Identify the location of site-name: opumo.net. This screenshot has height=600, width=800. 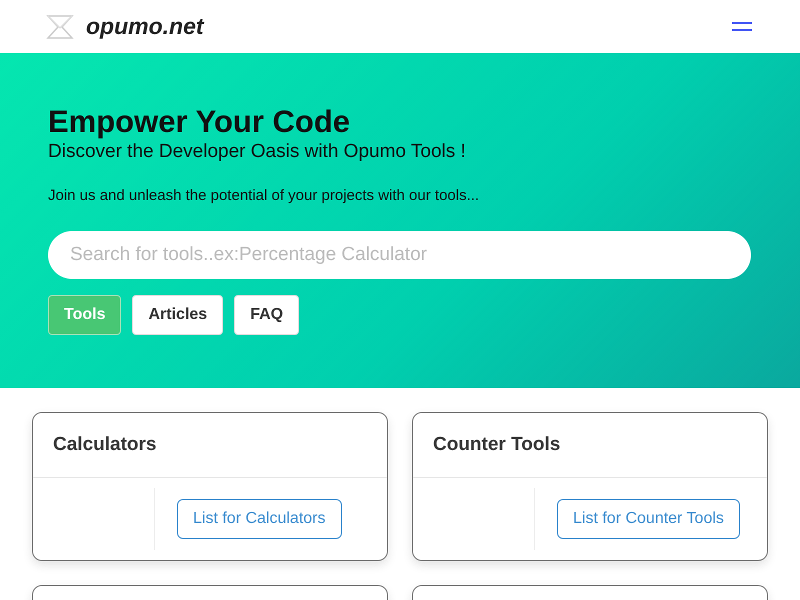
(145, 26).